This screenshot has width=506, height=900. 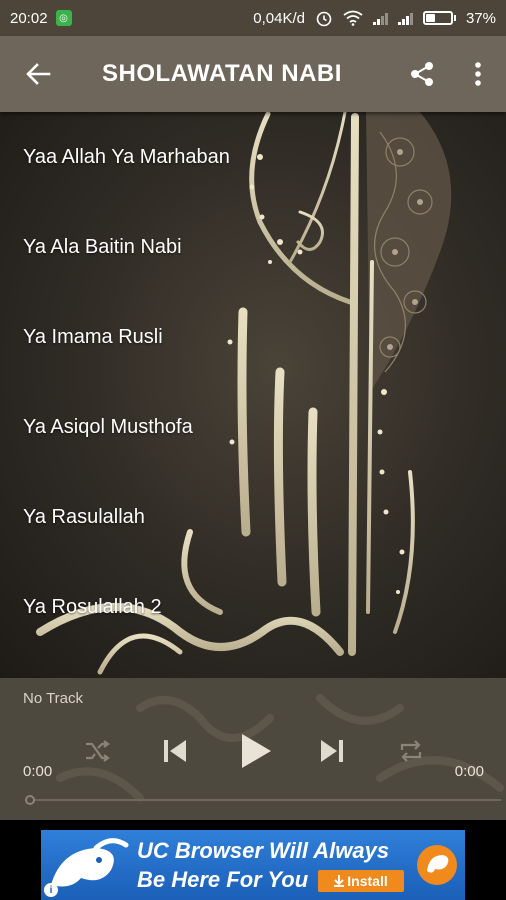 I want to click on ad-install-button: Install, so click(x=361, y=881).